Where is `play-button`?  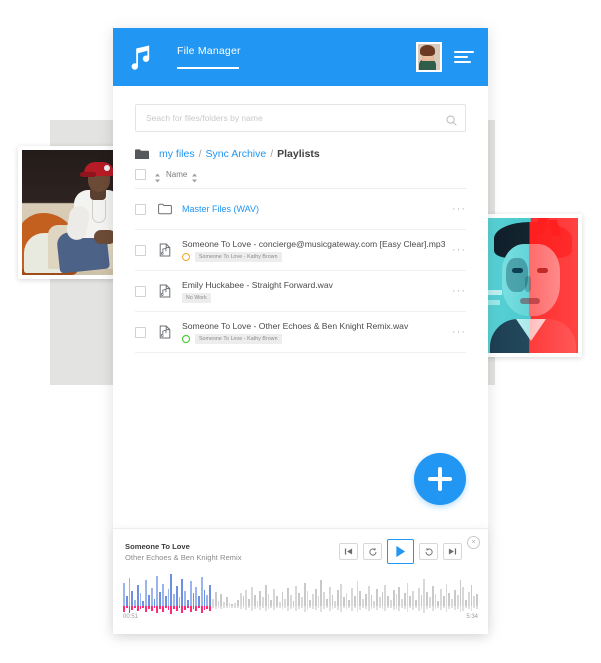
play-button is located at coordinates (400, 551).